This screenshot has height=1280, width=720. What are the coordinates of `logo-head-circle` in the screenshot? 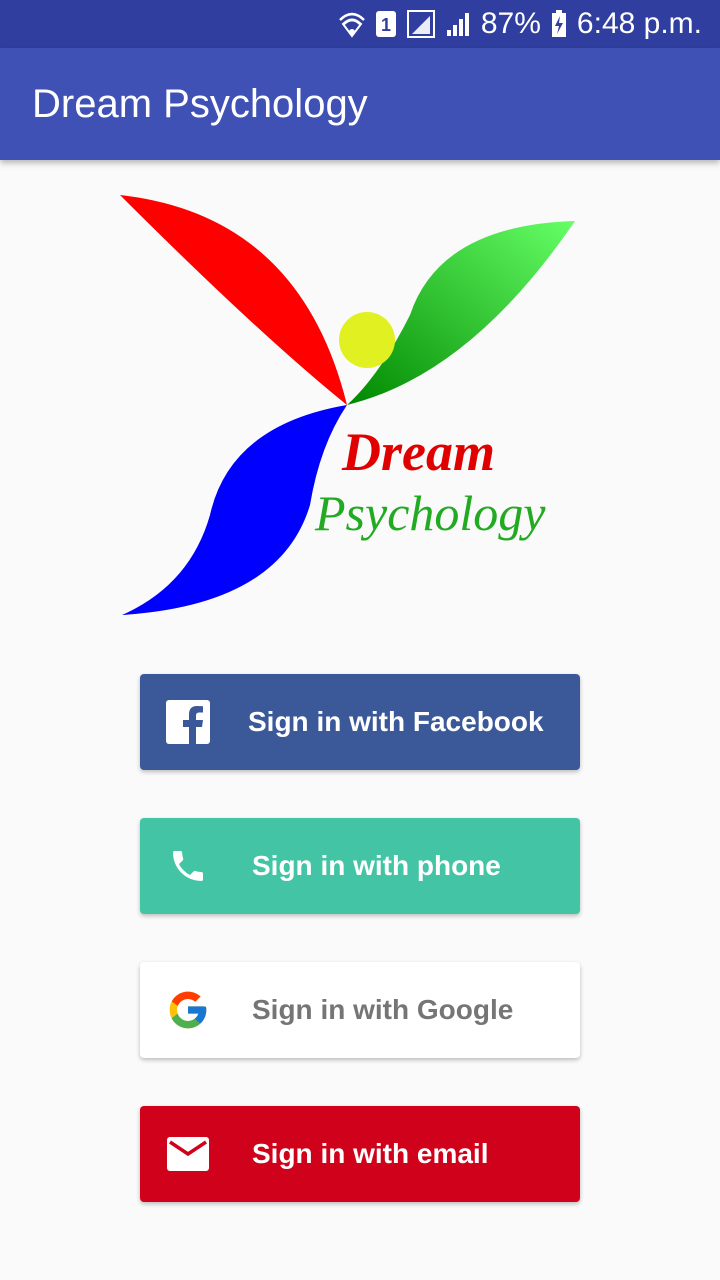 It's located at (367, 340).